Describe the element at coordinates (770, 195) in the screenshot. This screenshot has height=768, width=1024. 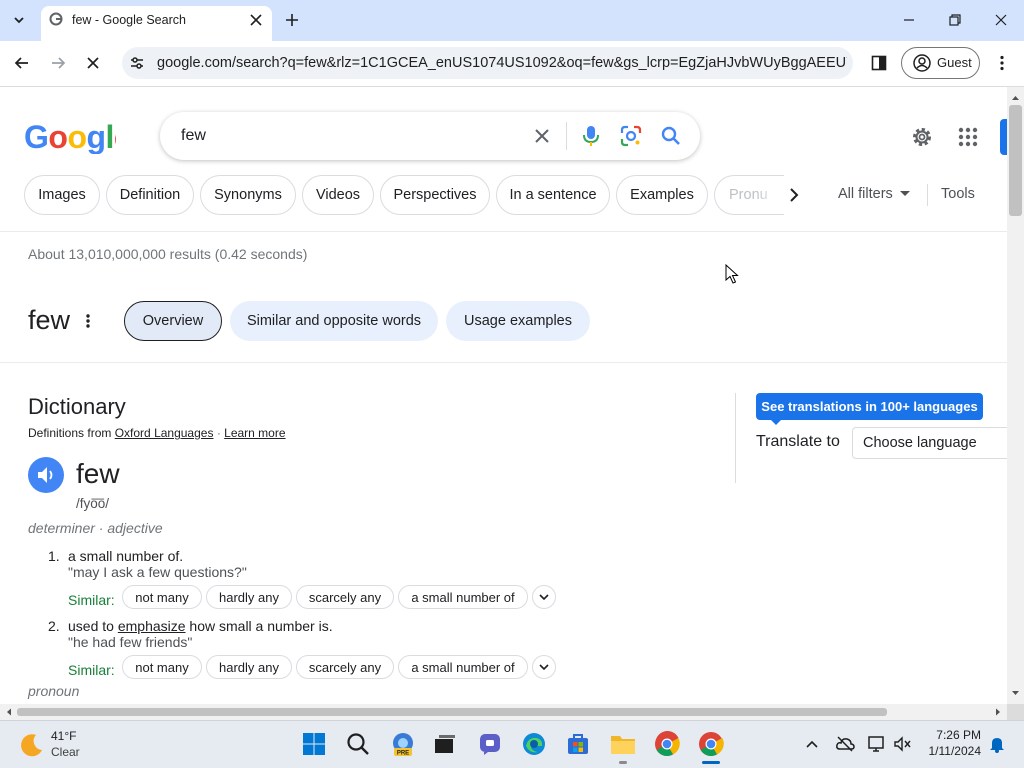
I see `chips-fade` at that location.